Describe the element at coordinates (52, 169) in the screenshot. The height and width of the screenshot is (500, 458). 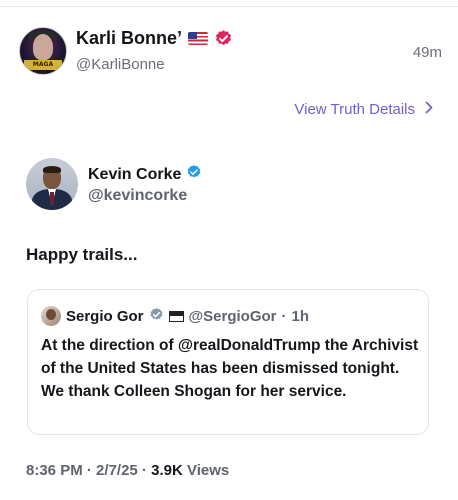
I see `avatar-hair-shape` at that location.